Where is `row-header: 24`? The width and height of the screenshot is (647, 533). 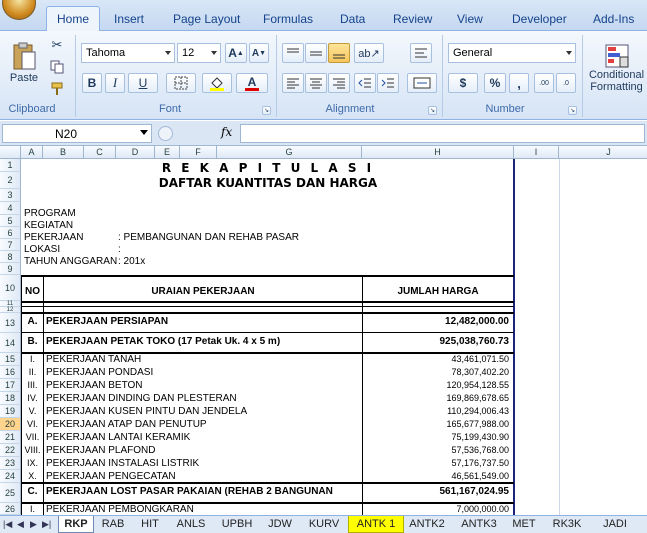
row-header: 24 is located at coordinates (10, 476).